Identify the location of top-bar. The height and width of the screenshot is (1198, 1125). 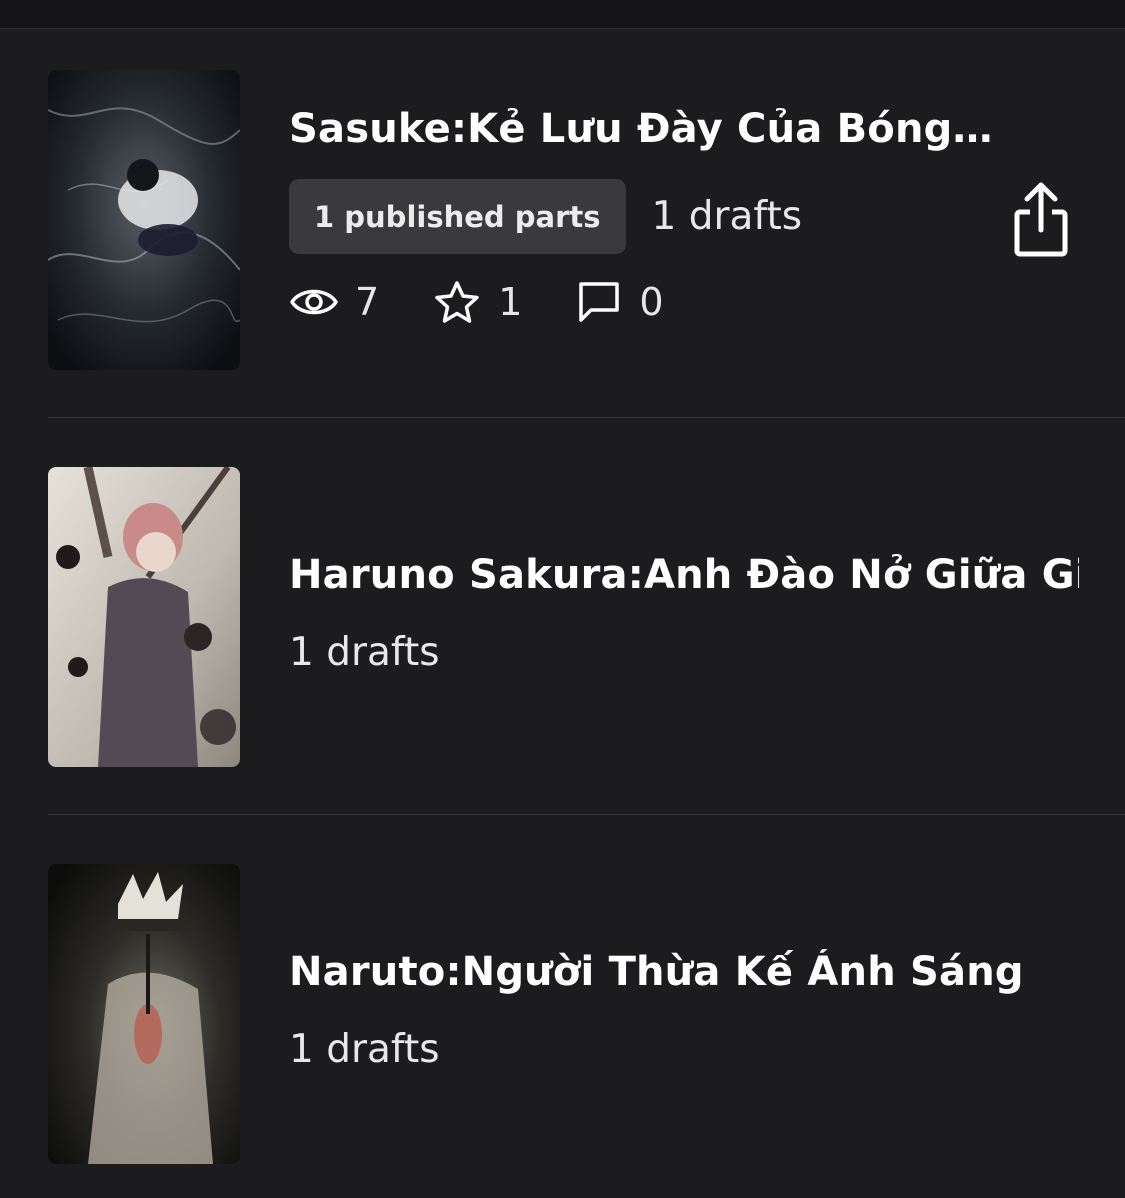
(562, 14).